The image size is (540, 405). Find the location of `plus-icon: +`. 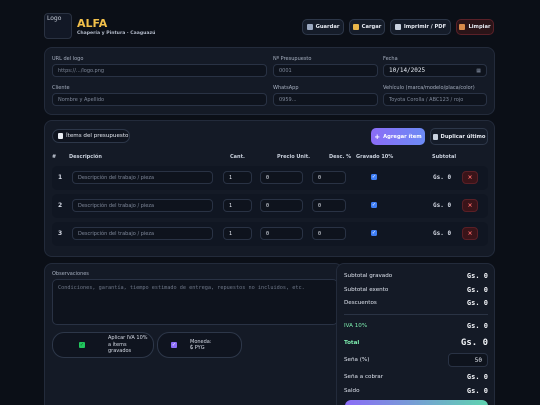

plus-icon: + is located at coordinates (377, 136).